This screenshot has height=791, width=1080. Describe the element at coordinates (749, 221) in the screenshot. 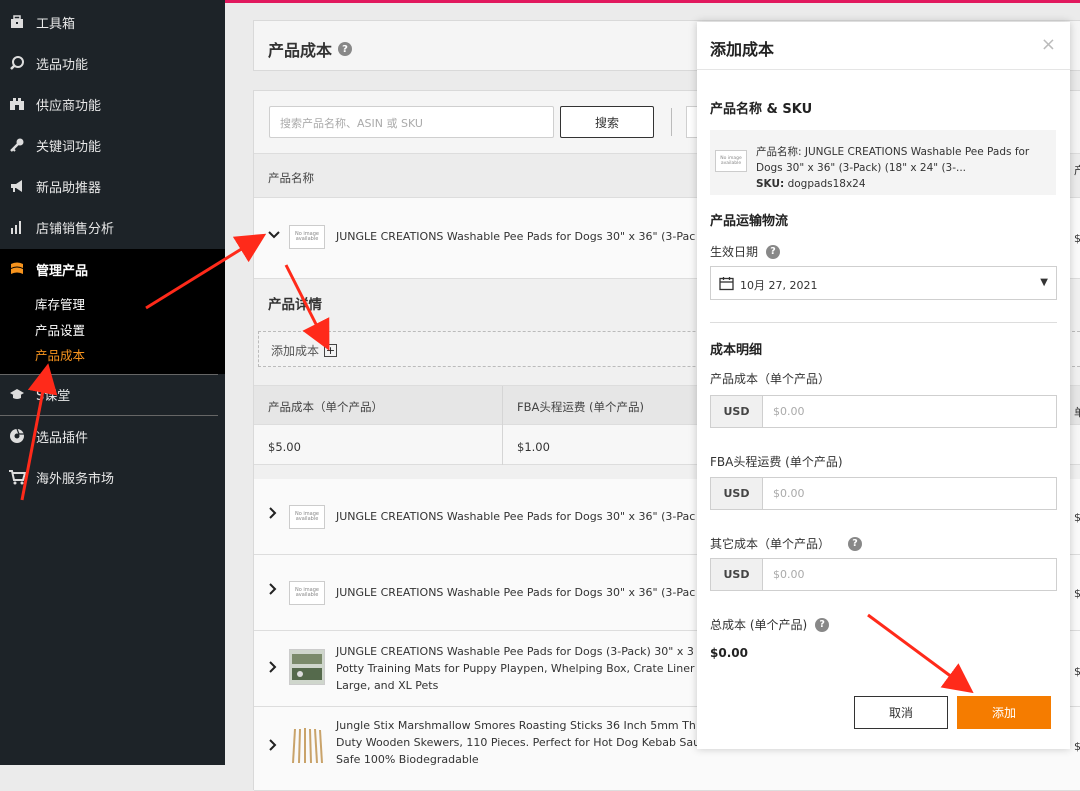

I see `section-logistics: 产品运输物流` at that location.